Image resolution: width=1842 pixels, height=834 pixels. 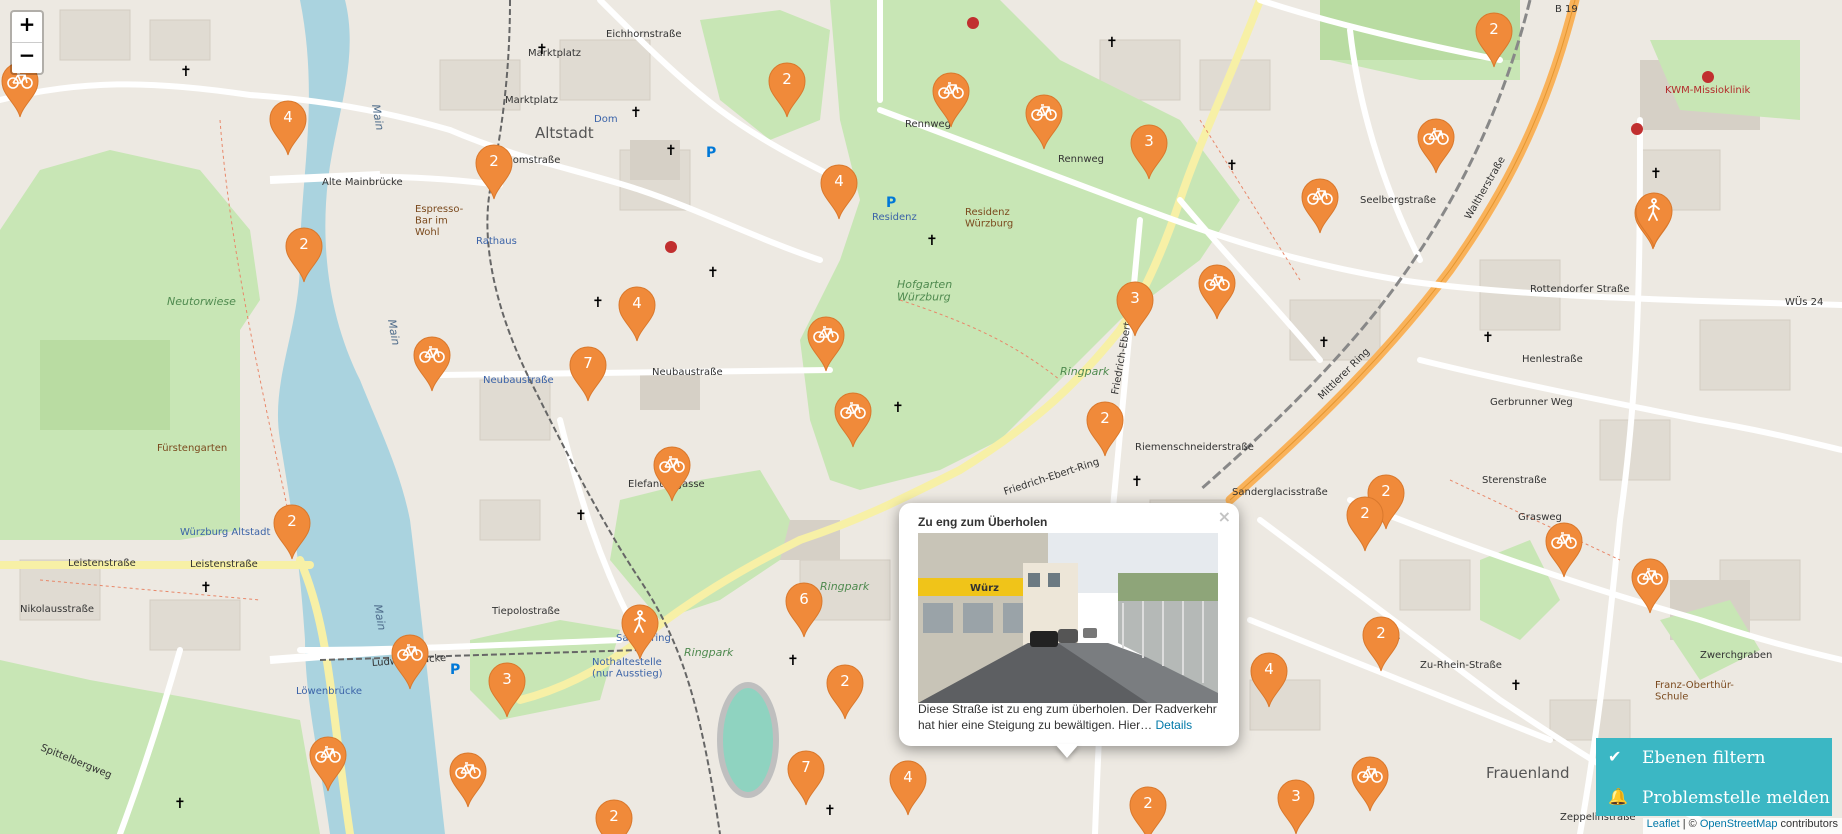 I want to click on report-problem-label: Problemstelle melden, so click(x=1736, y=798).